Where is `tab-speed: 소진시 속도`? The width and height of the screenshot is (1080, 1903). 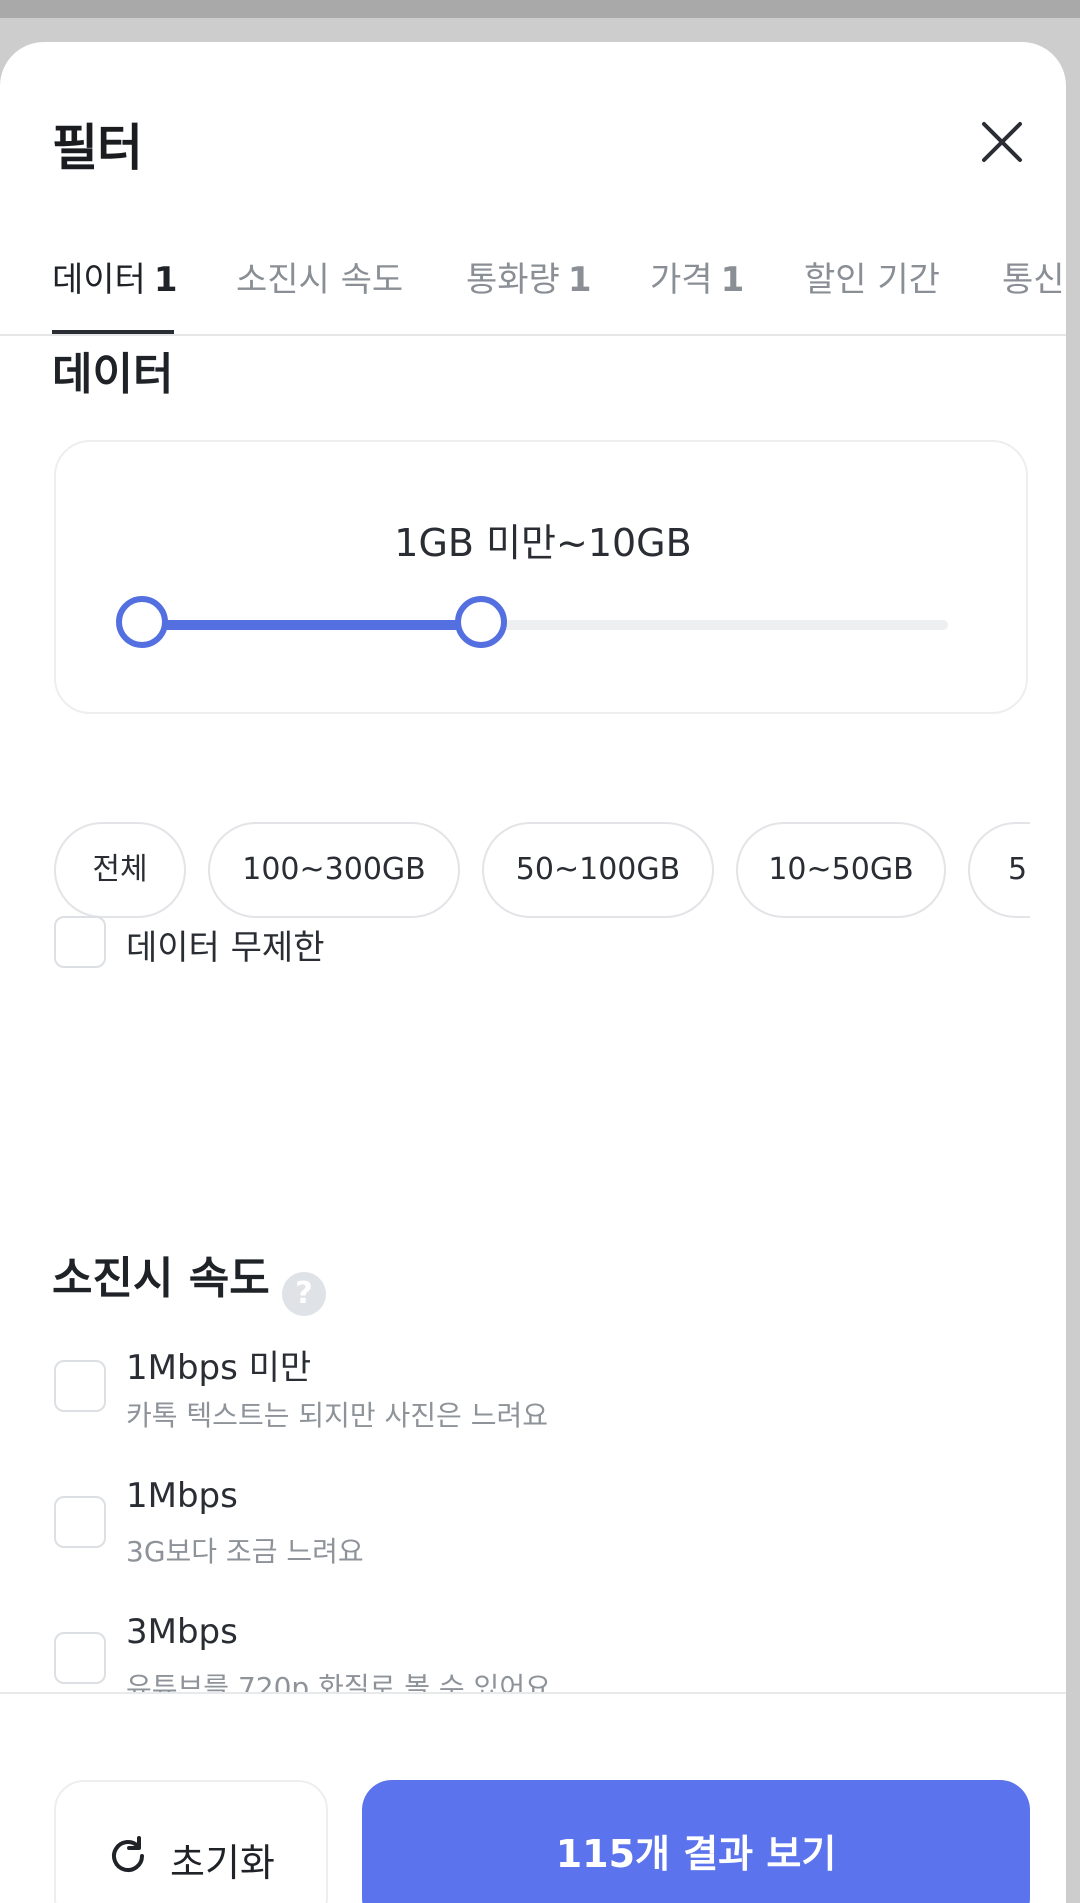
tab-speed: 소진시 속도 is located at coordinates (320, 272).